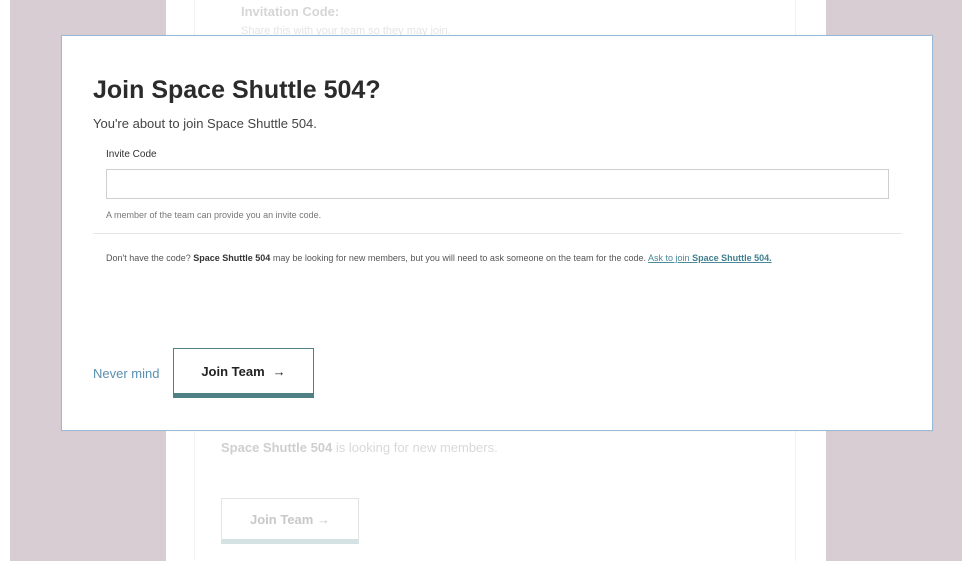  Describe the element at coordinates (497, 184) in the screenshot. I see `invite-code-input` at that location.